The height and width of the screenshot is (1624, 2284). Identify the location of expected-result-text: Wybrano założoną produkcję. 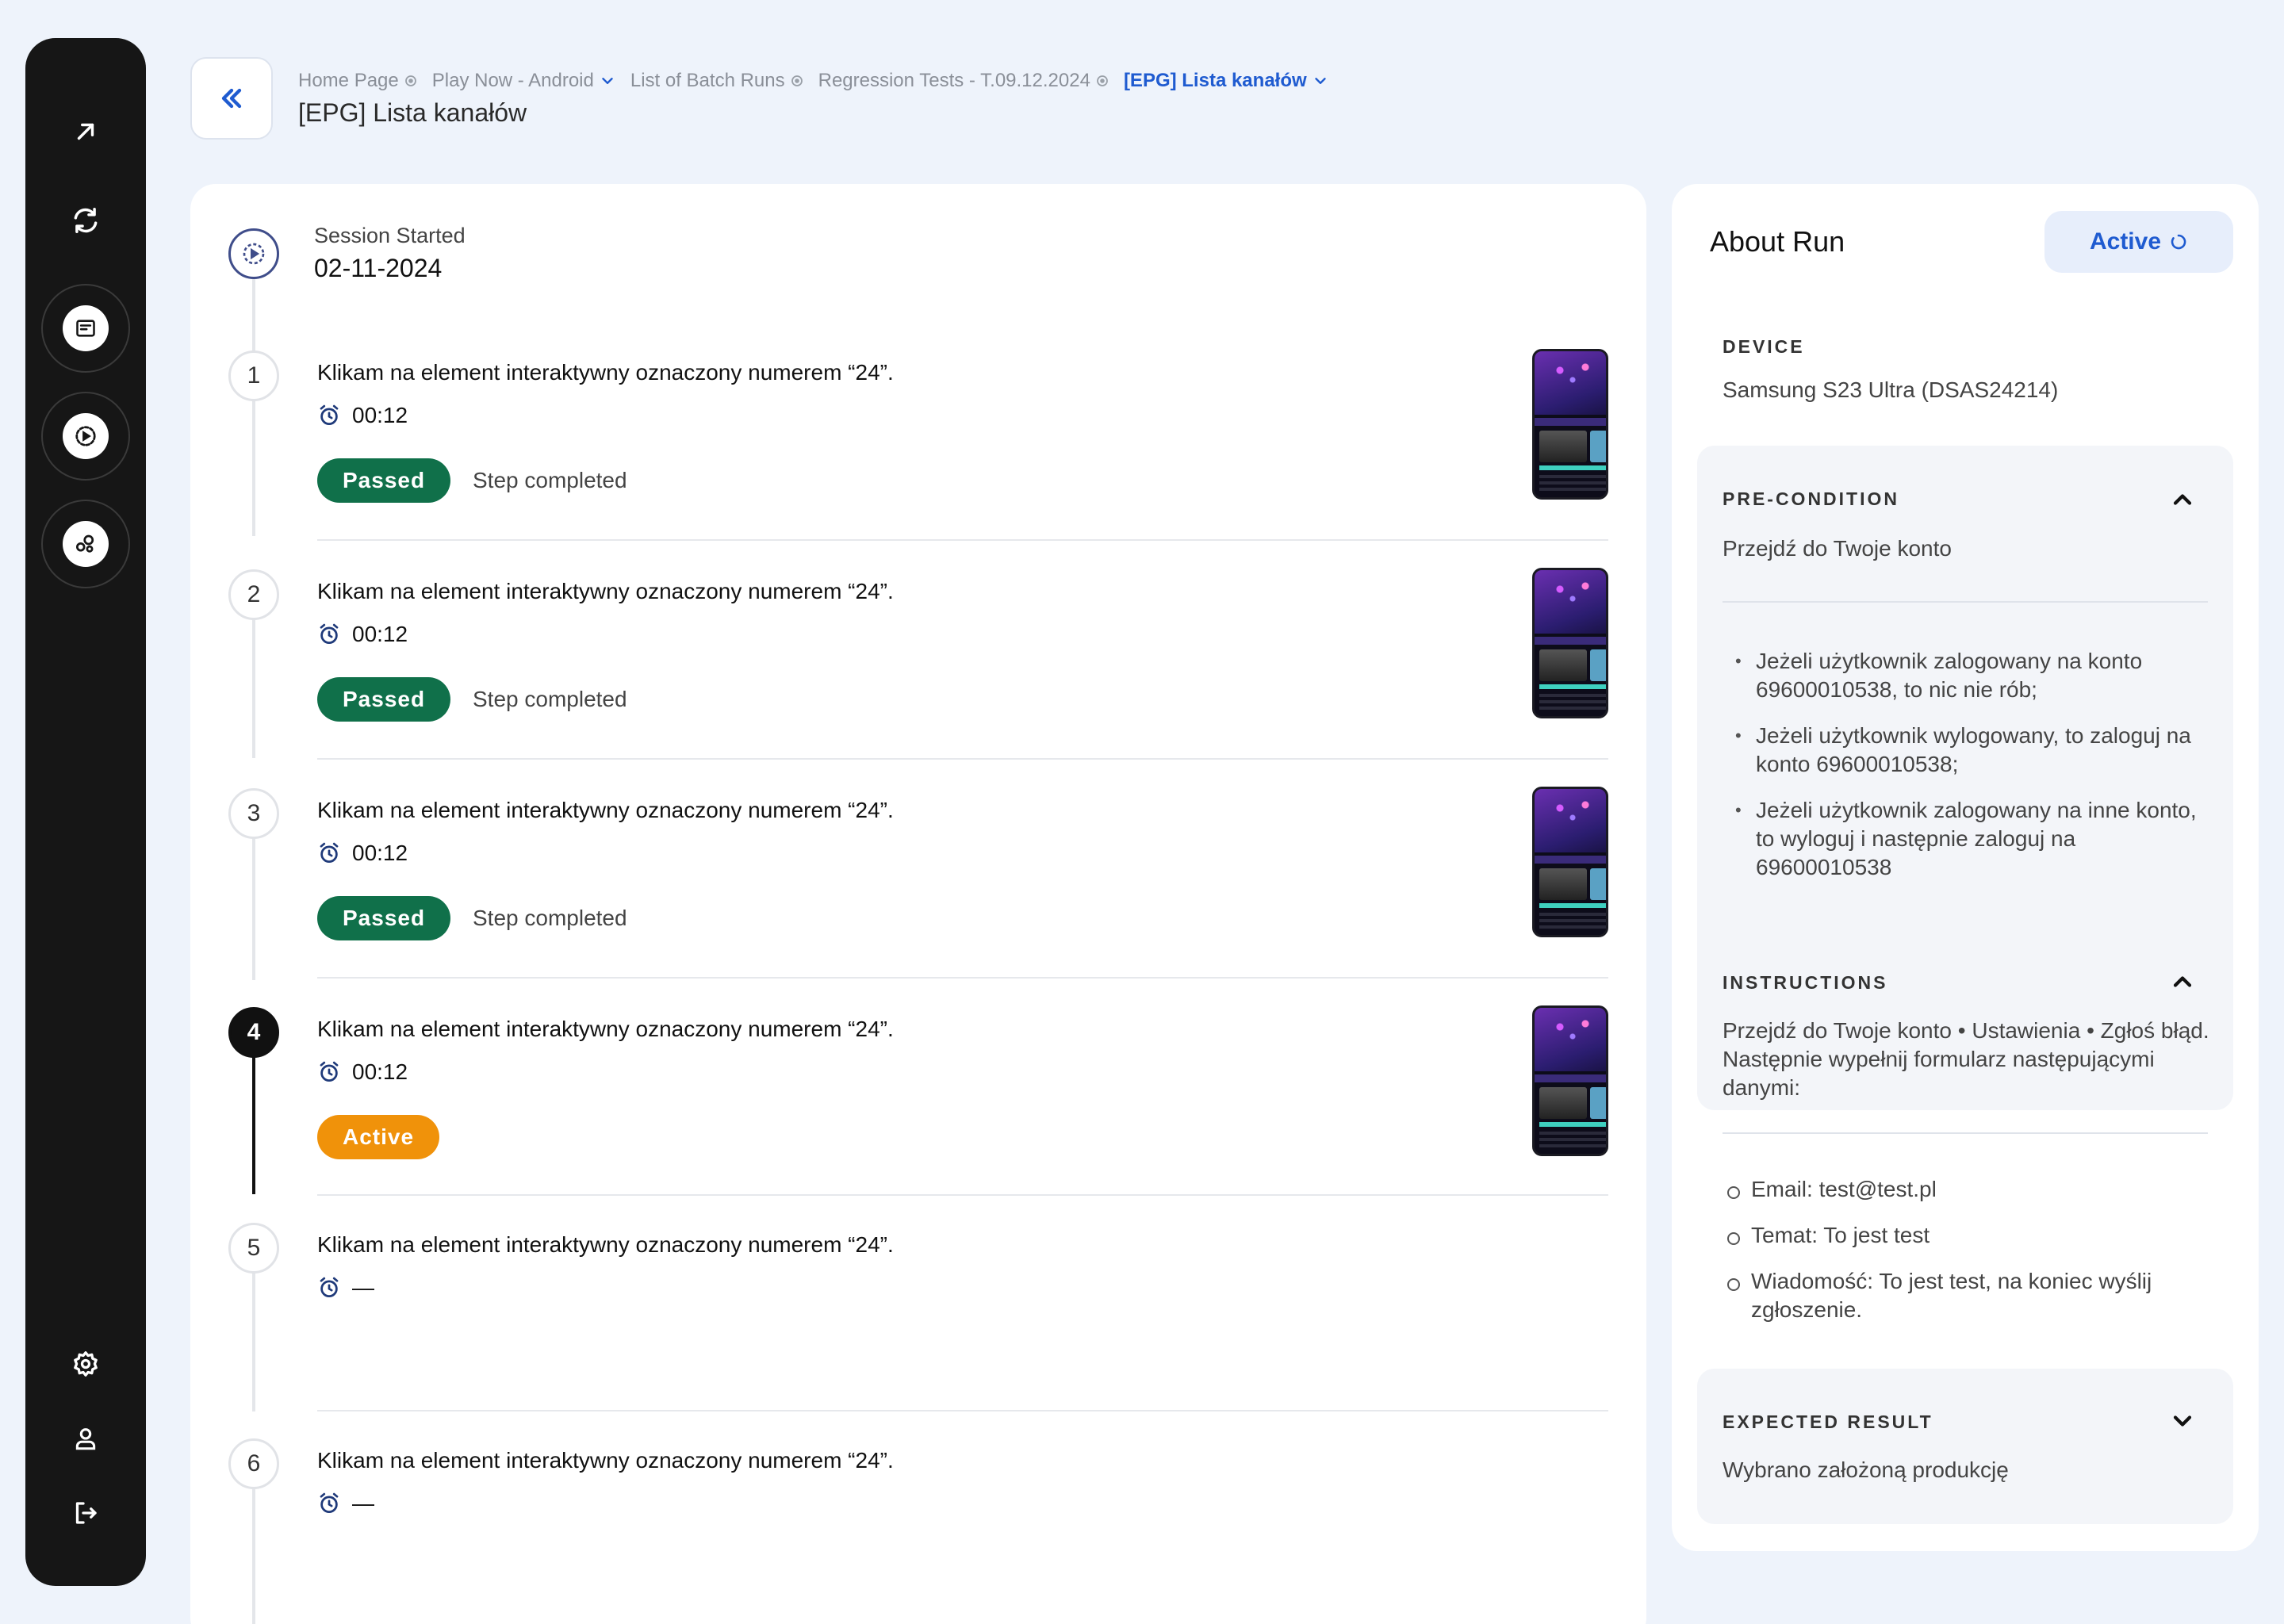
(1866, 1469).